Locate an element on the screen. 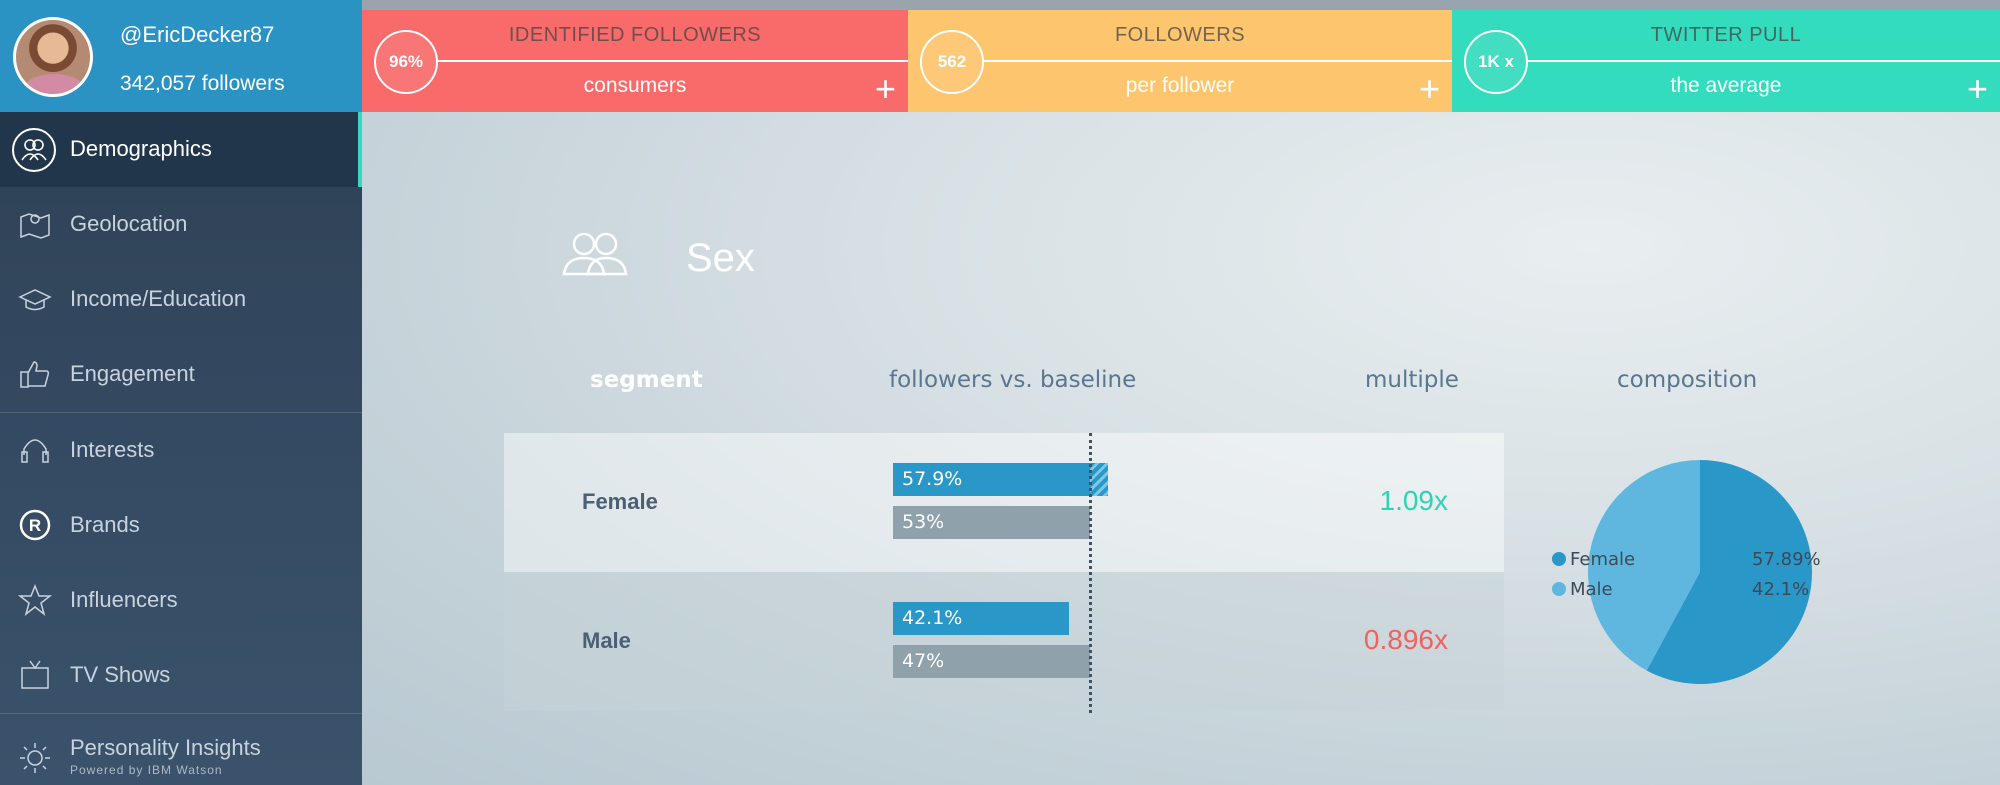 This screenshot has width=2000, height=785. sidebar-item-label: Influencers is located at coordinates (124, 599).